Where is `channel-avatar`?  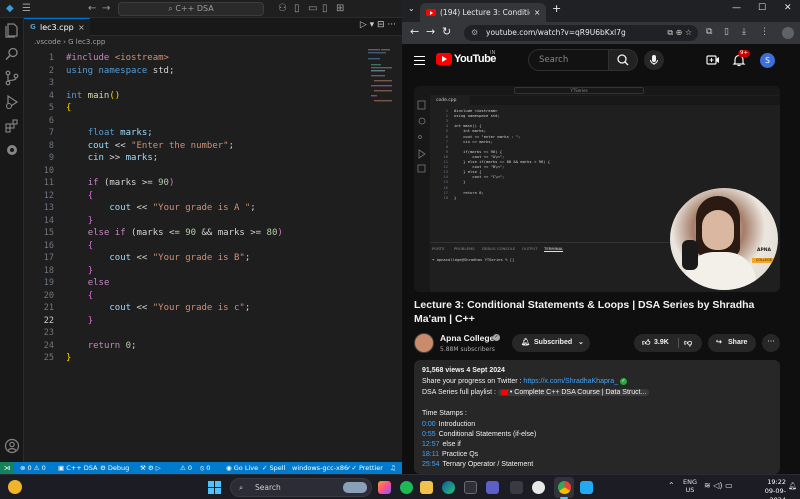 channel-avatar is located at coordinates (424, 343).